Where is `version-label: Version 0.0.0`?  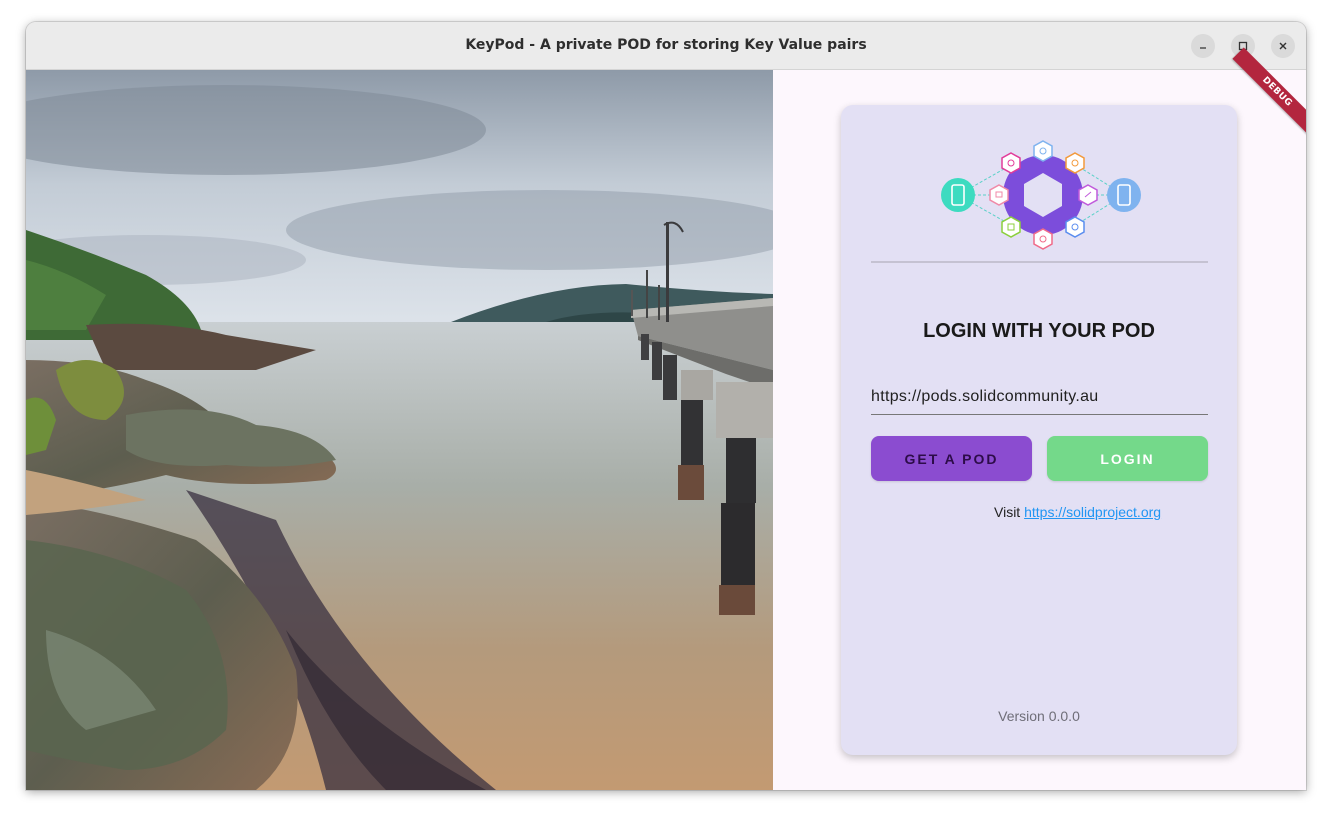 version-label: Version 0.0.0 is located at coordinates (1039, 716).